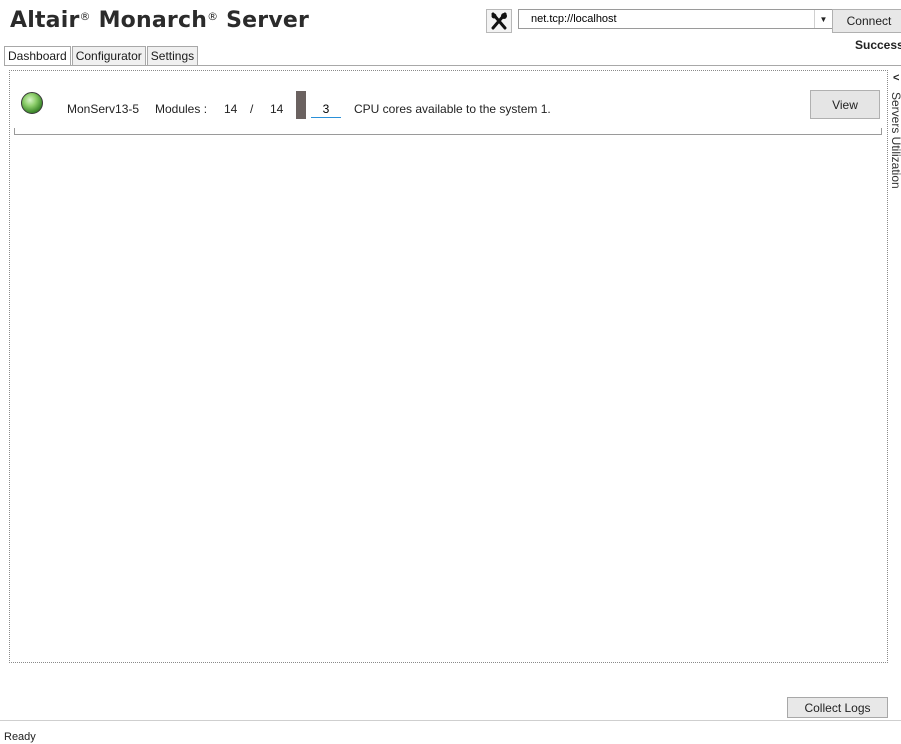 This screenshot has width=901, height=744. What do you see at coordinates (108, 56) in the screenshot?
I see `tab-configurator: Configurator` at bounding box center [108, 56].